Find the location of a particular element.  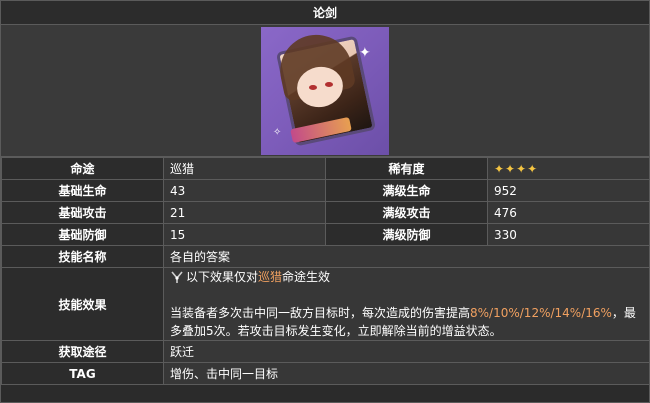

base-def-label: 基础防御 is located at coordinates (82, 234).